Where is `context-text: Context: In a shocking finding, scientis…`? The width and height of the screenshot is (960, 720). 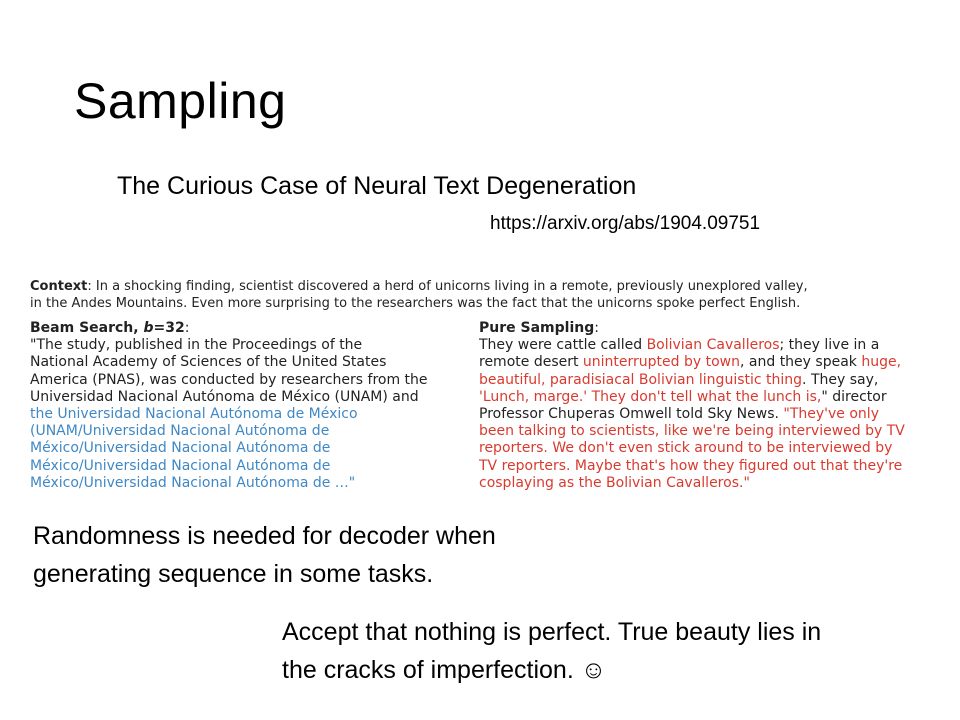
context-text: Context: In a shocking finding, scientis… is located at coordinates (488, 295).